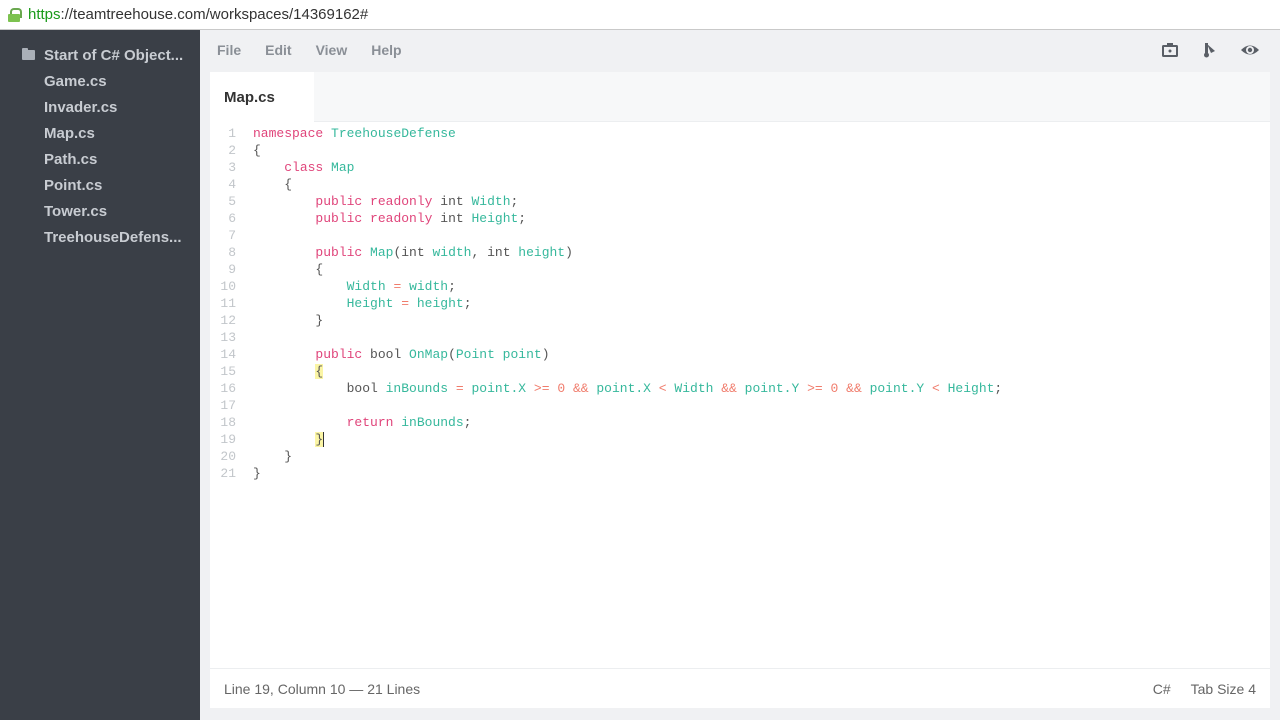 The height and width of the screenshot is (720, 1280). Describe the element at coordinates (1162, 689) in the screenshot. I see `language-selector: C#` at that location.